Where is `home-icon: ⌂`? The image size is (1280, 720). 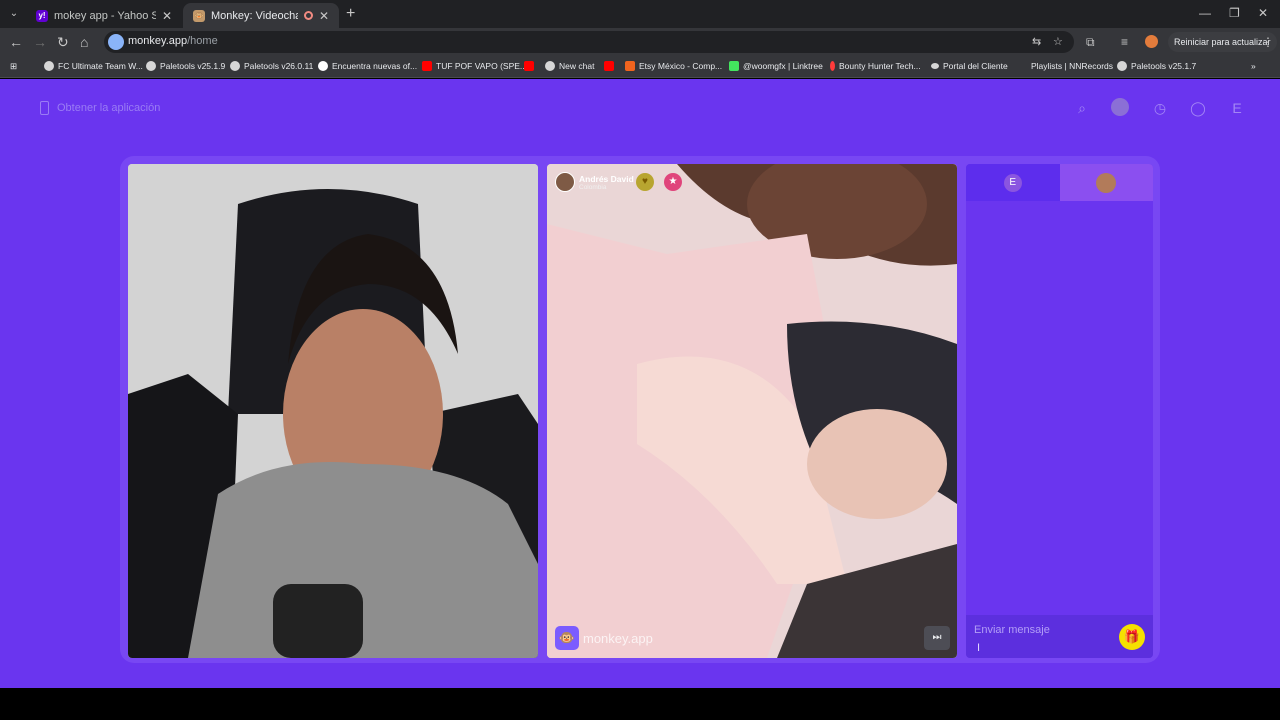 home-icon: ⌂ is located at coordinates (84, 42).